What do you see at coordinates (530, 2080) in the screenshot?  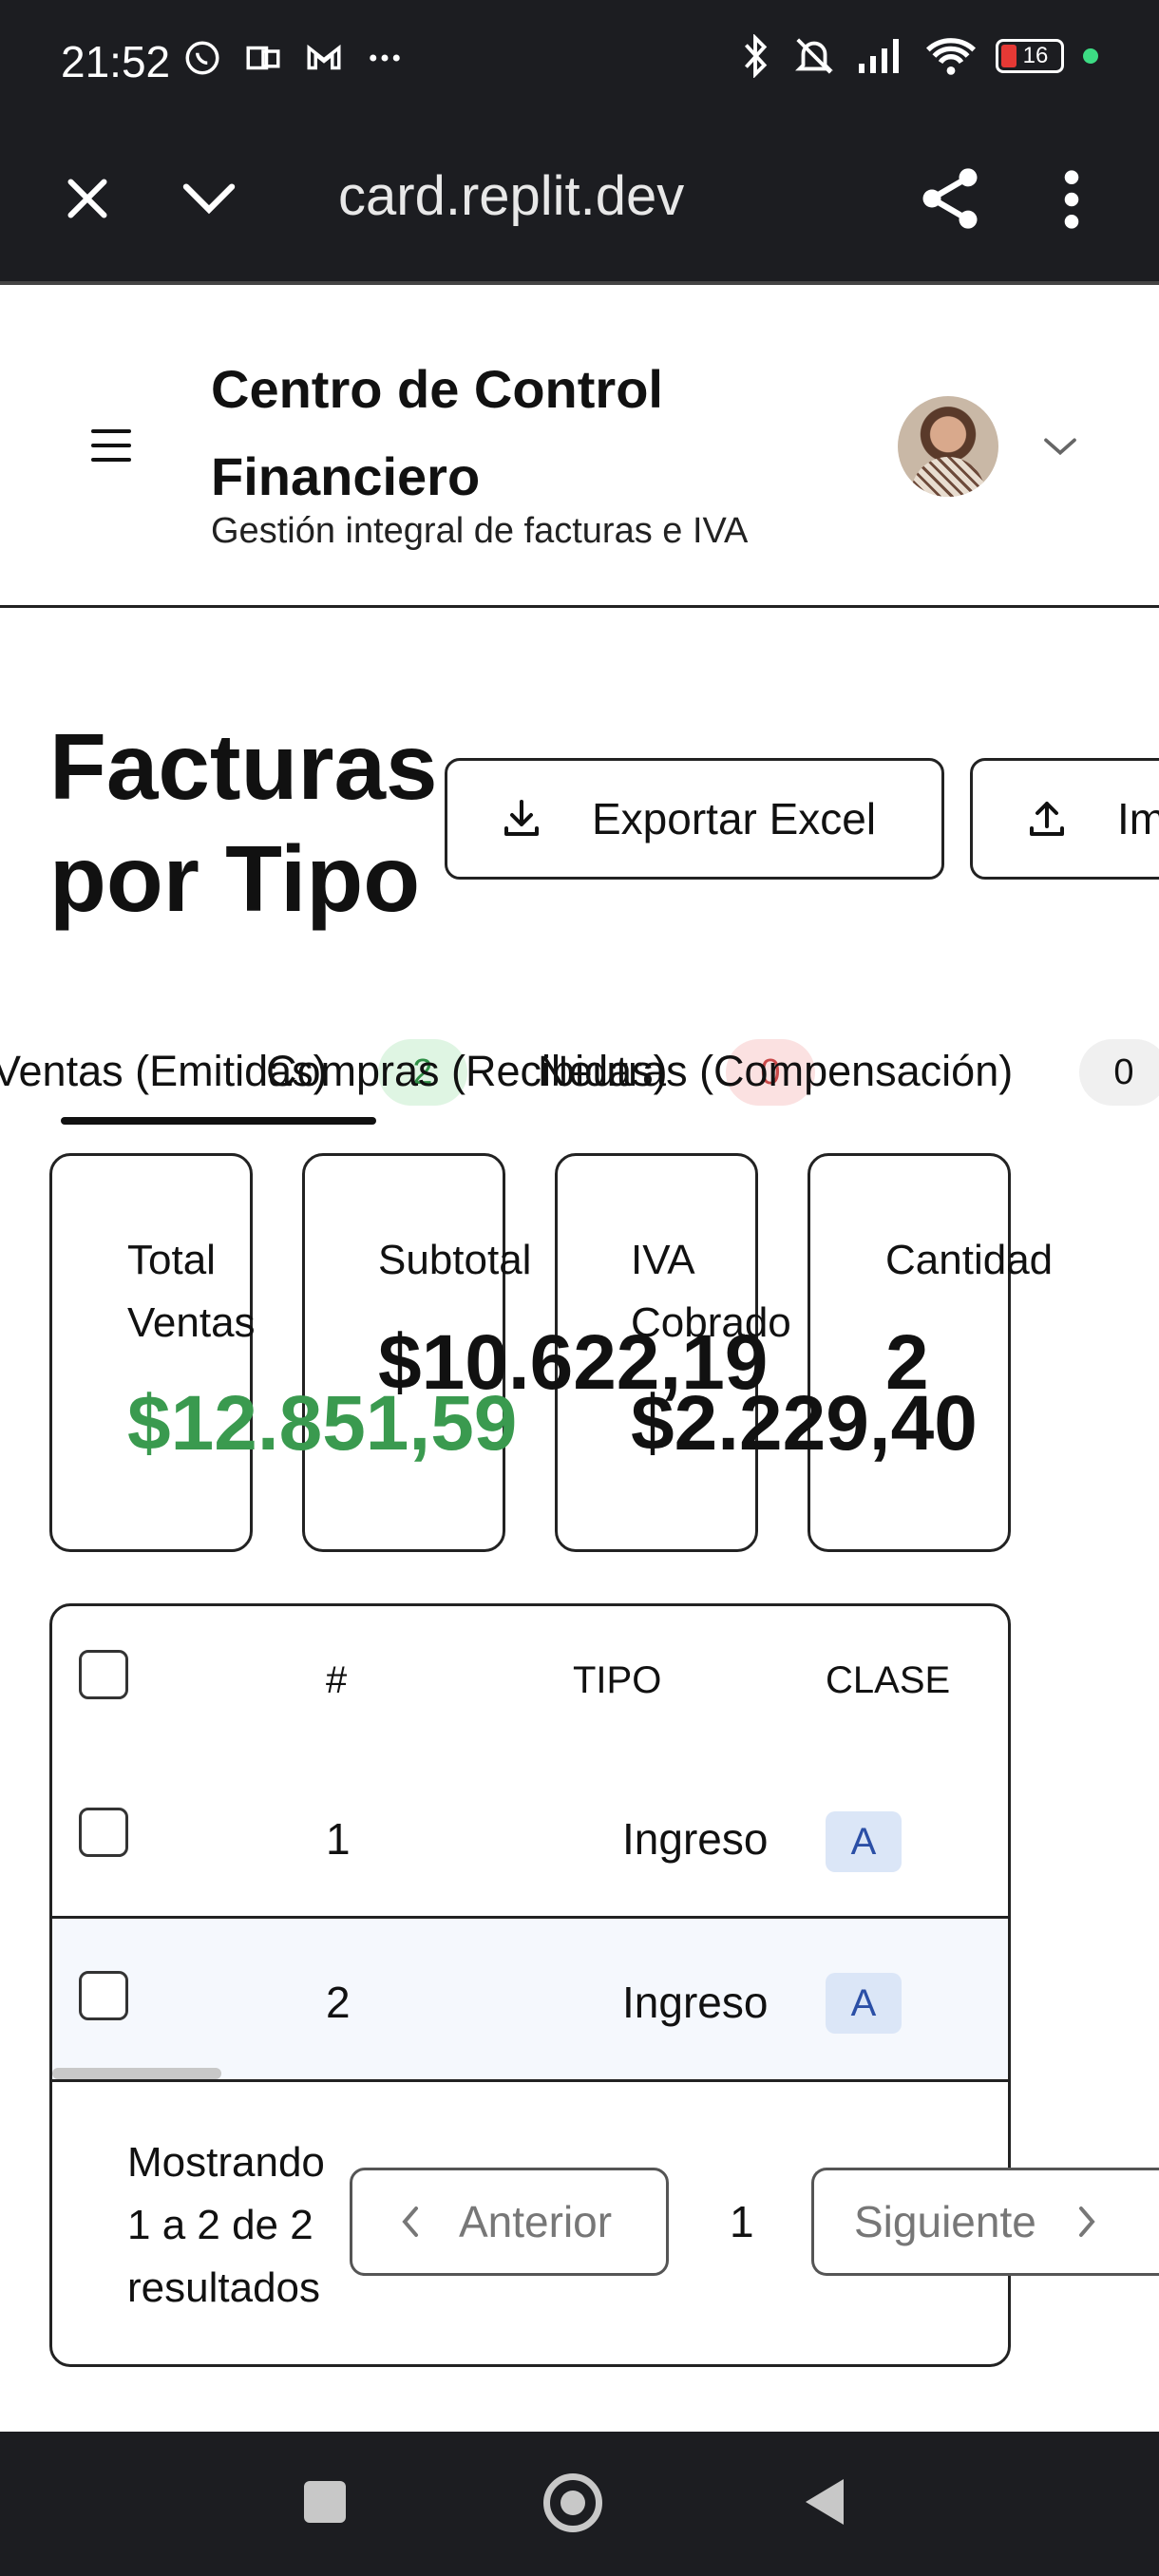 I see `table-footer-divider` at bounding box center [530, 2080].